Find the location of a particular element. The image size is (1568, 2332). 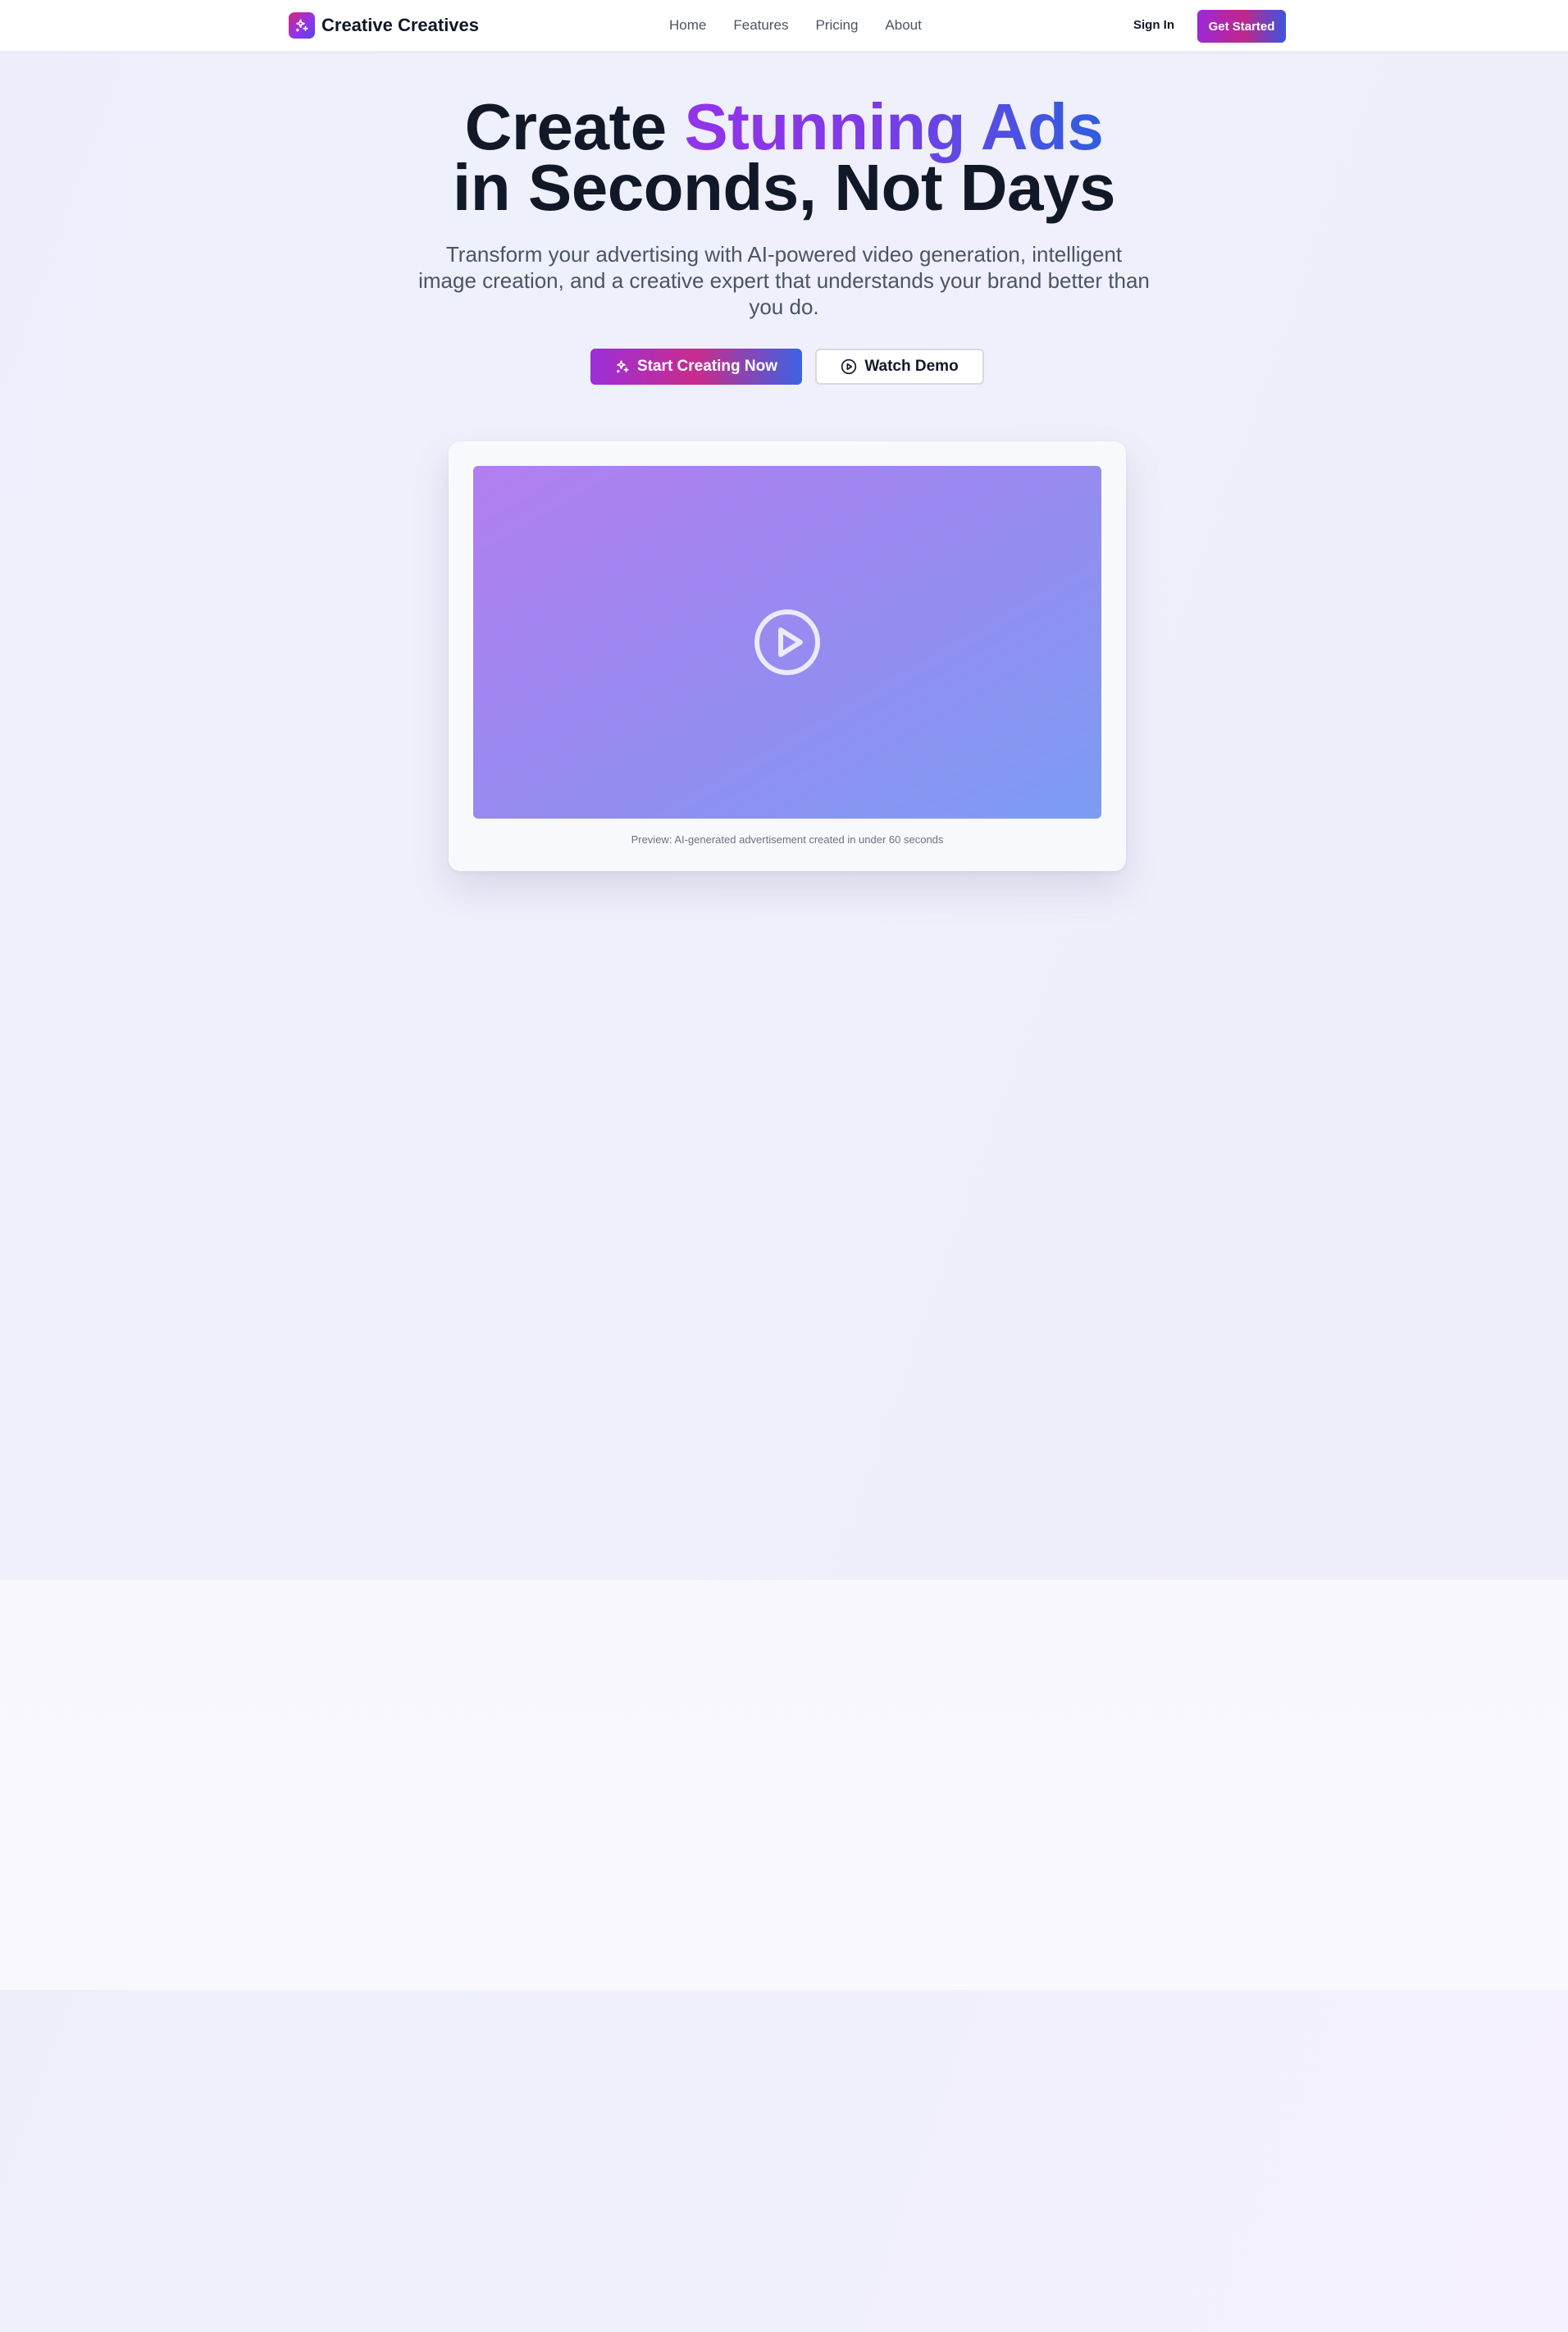

start-creating-button: Start Creating Now is located at coordinates (696, 367).